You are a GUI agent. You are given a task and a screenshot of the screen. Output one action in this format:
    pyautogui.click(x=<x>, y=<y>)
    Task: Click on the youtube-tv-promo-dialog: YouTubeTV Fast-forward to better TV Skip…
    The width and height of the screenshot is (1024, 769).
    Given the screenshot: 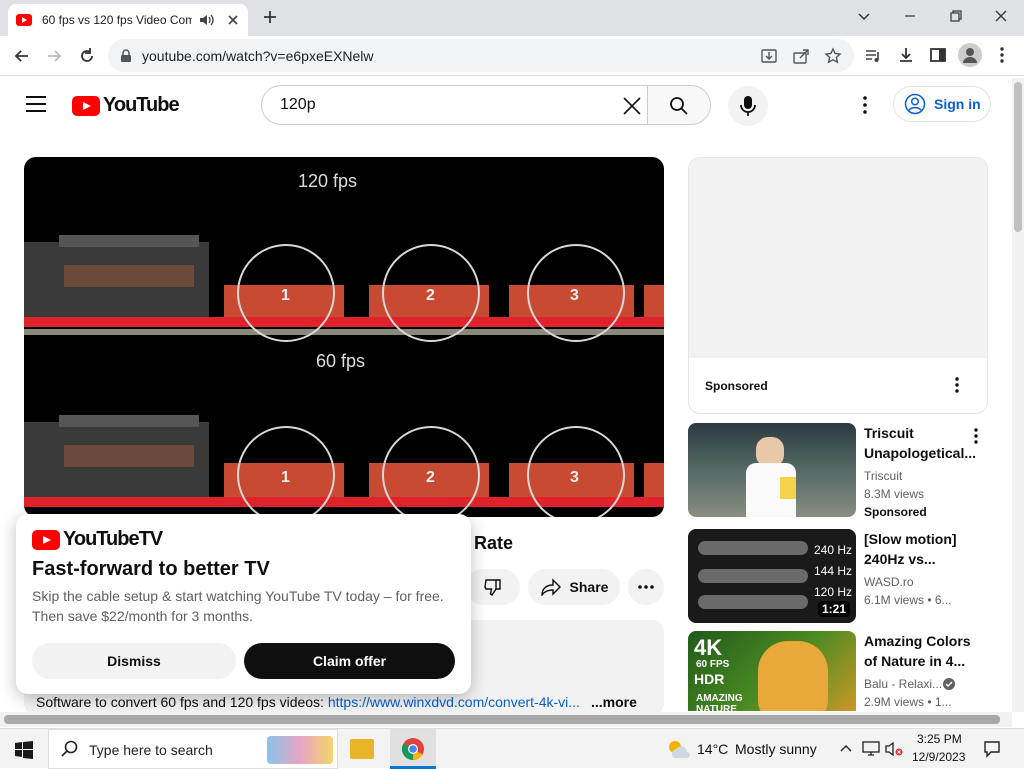 What is the action you would take?
    pyautogui.click(x=243, y=604)
    